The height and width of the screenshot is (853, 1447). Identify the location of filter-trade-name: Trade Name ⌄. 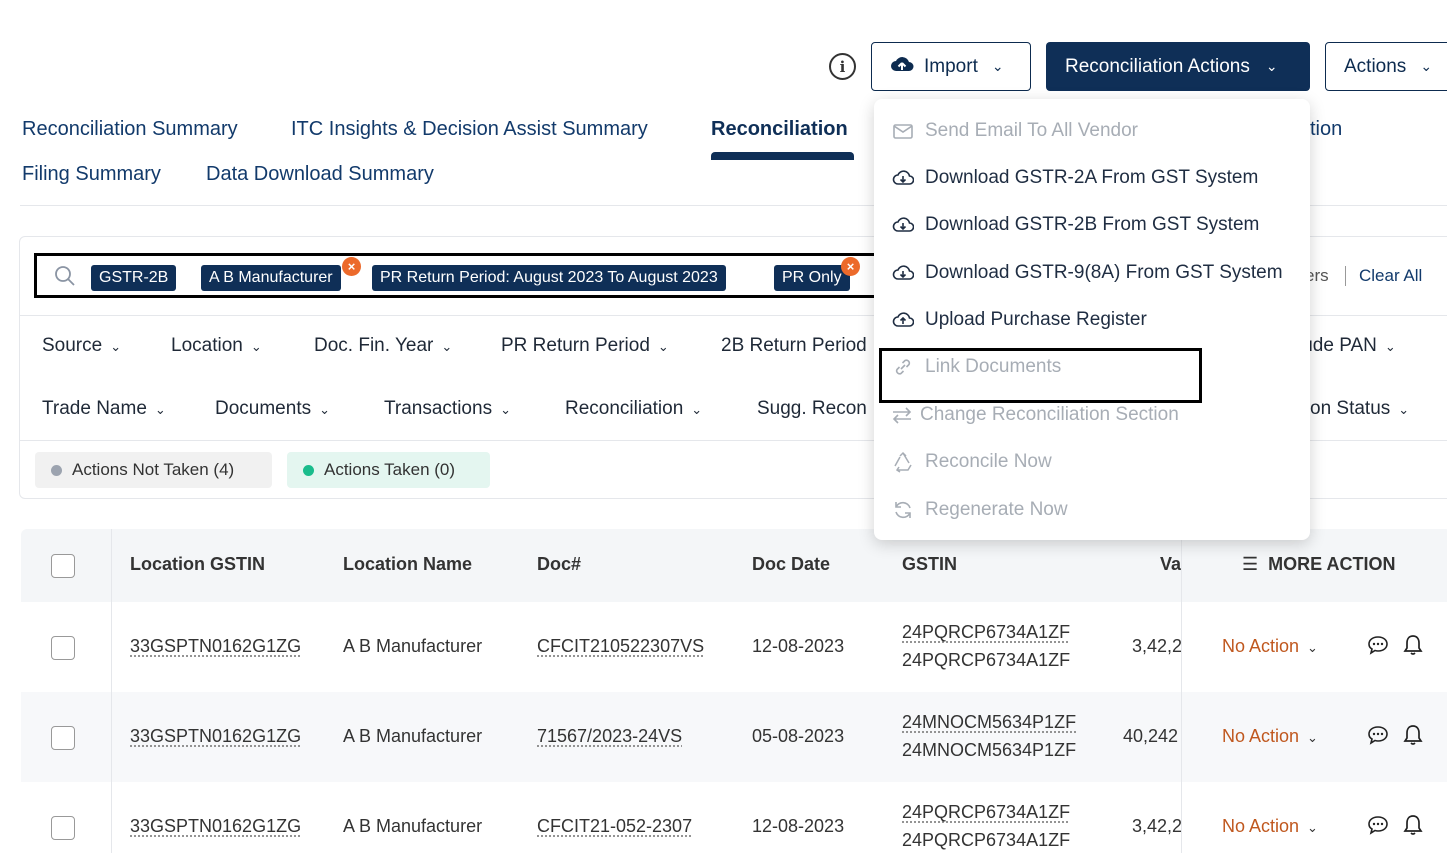
(104, 409).